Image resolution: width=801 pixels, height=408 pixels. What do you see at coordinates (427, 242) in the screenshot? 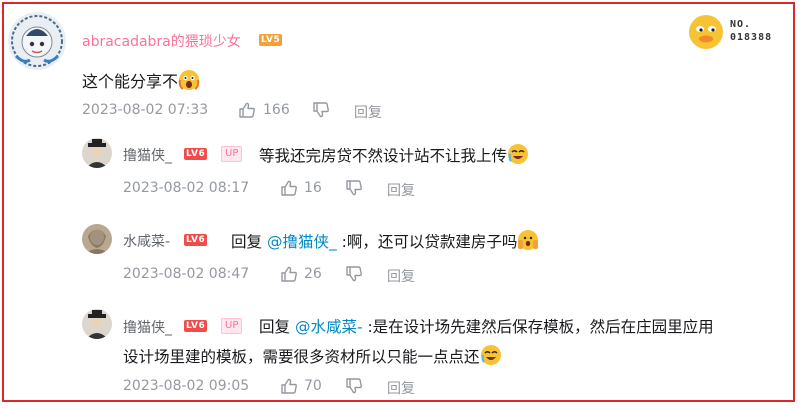
I see `reply-2-text-body: :啊，还可以贷款建房子吗` at bounding box center [427, 242].